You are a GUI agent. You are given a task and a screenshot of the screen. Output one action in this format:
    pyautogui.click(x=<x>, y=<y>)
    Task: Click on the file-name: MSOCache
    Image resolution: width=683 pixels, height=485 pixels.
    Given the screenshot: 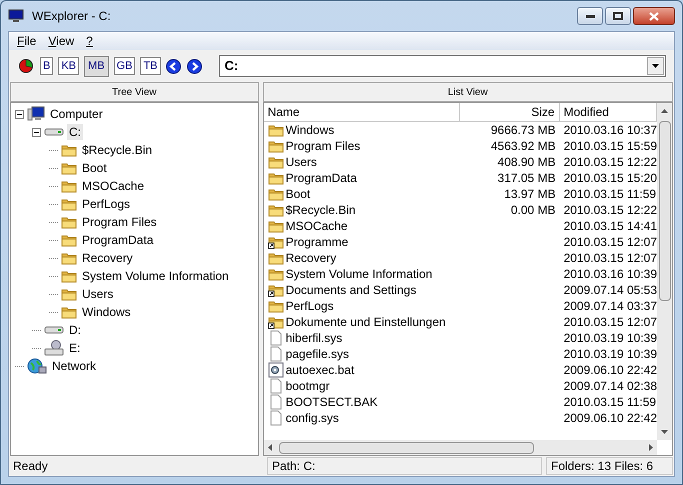 What is the action you would take?
    pyautogui.click(x=317, y=226)
    